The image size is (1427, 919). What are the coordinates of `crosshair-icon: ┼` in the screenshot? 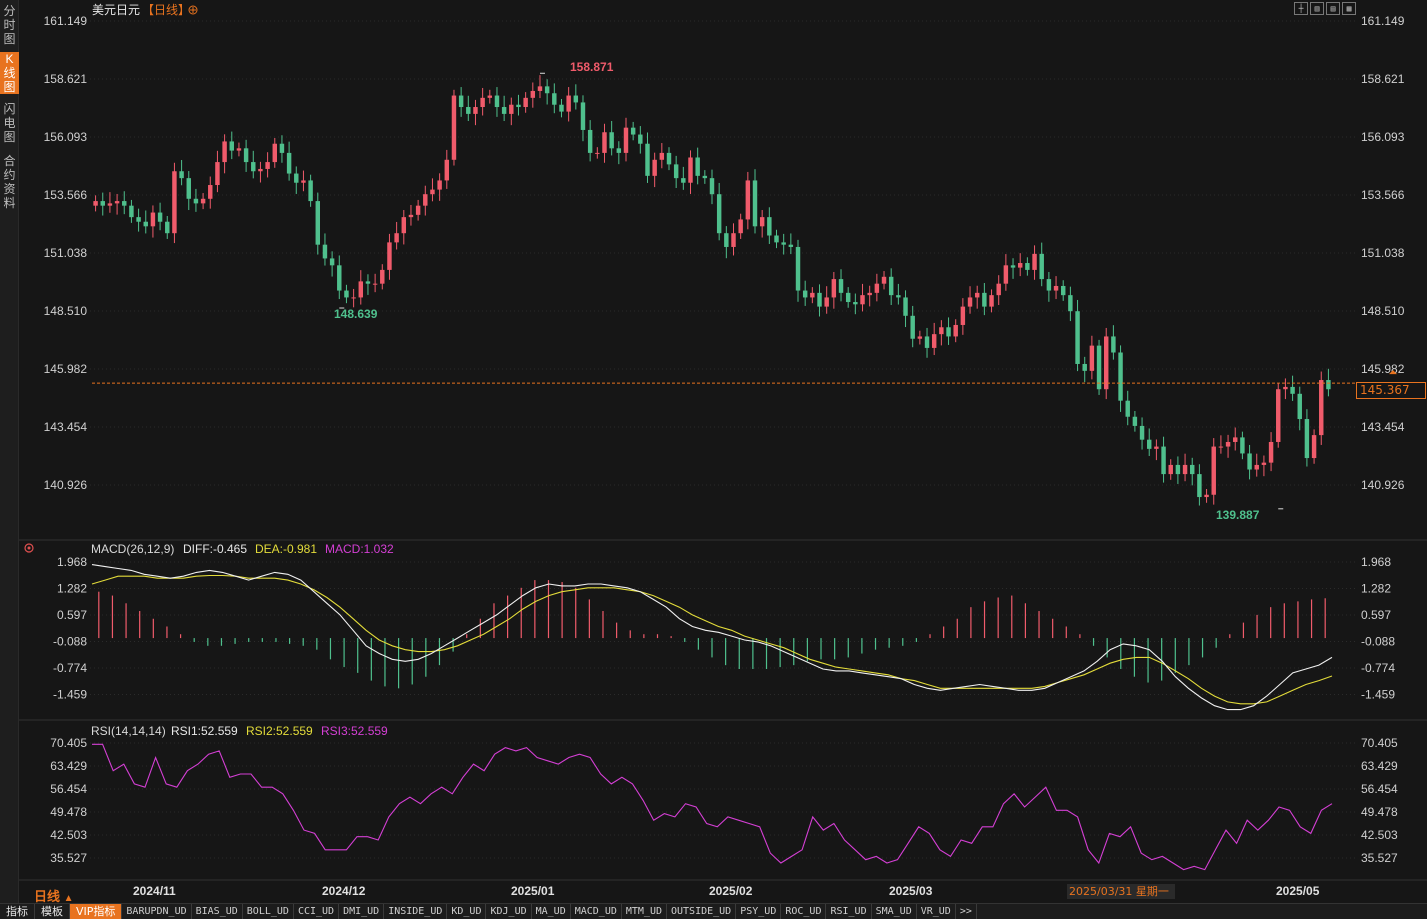 It's located at (1301, 8).